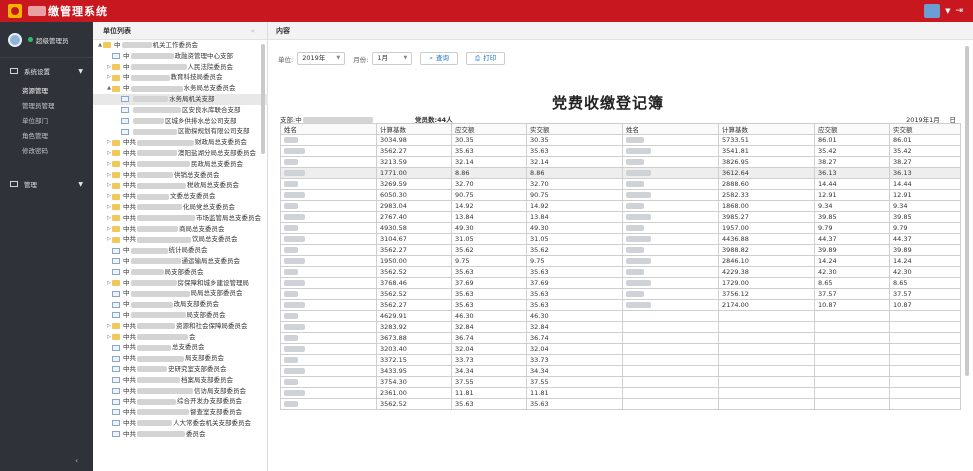 The height and width of the screenshot is (471, 973). Describe the element at coordinates (253, 31) in the screenshot. I see `collapse-panel-icon: «` at that location.